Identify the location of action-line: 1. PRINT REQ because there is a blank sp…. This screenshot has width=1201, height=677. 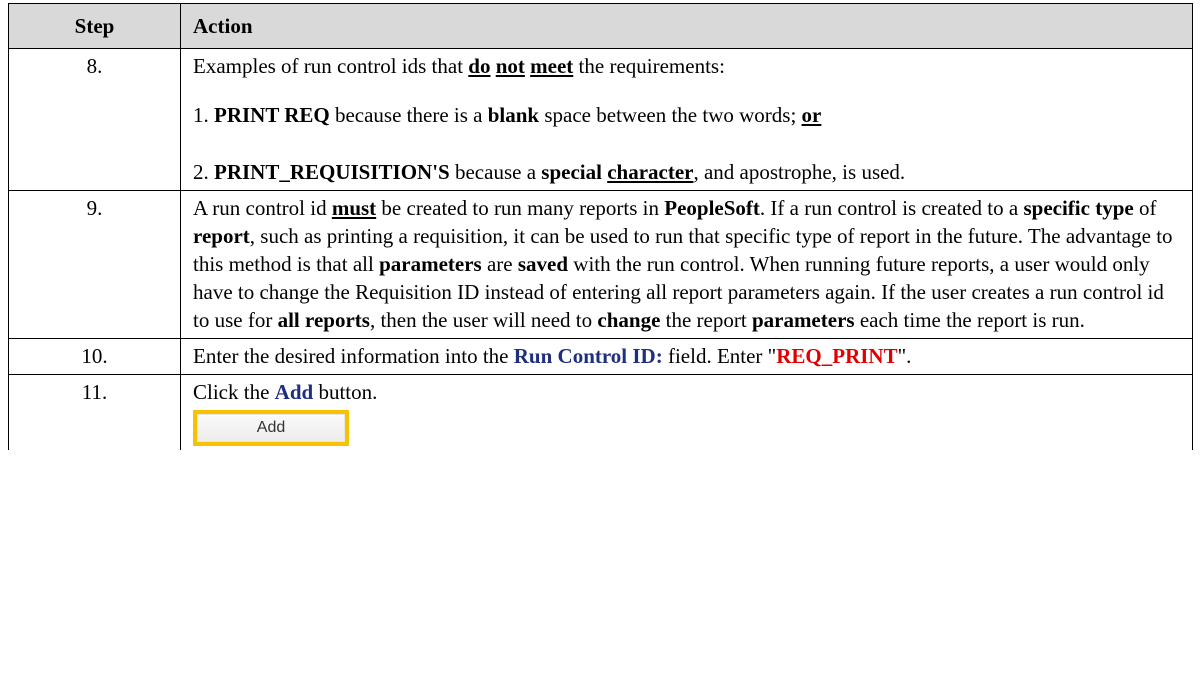
(507, 115).